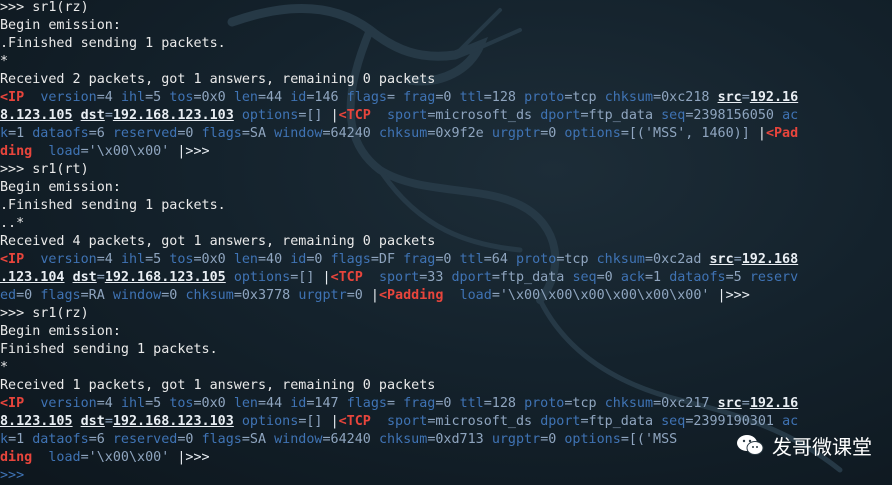 This screenshot has height=485, width=892. Describe the element at coordinates (484, 421) in the screenshot. I see `terminal-text-segment: =microsoft_ds` at that location.